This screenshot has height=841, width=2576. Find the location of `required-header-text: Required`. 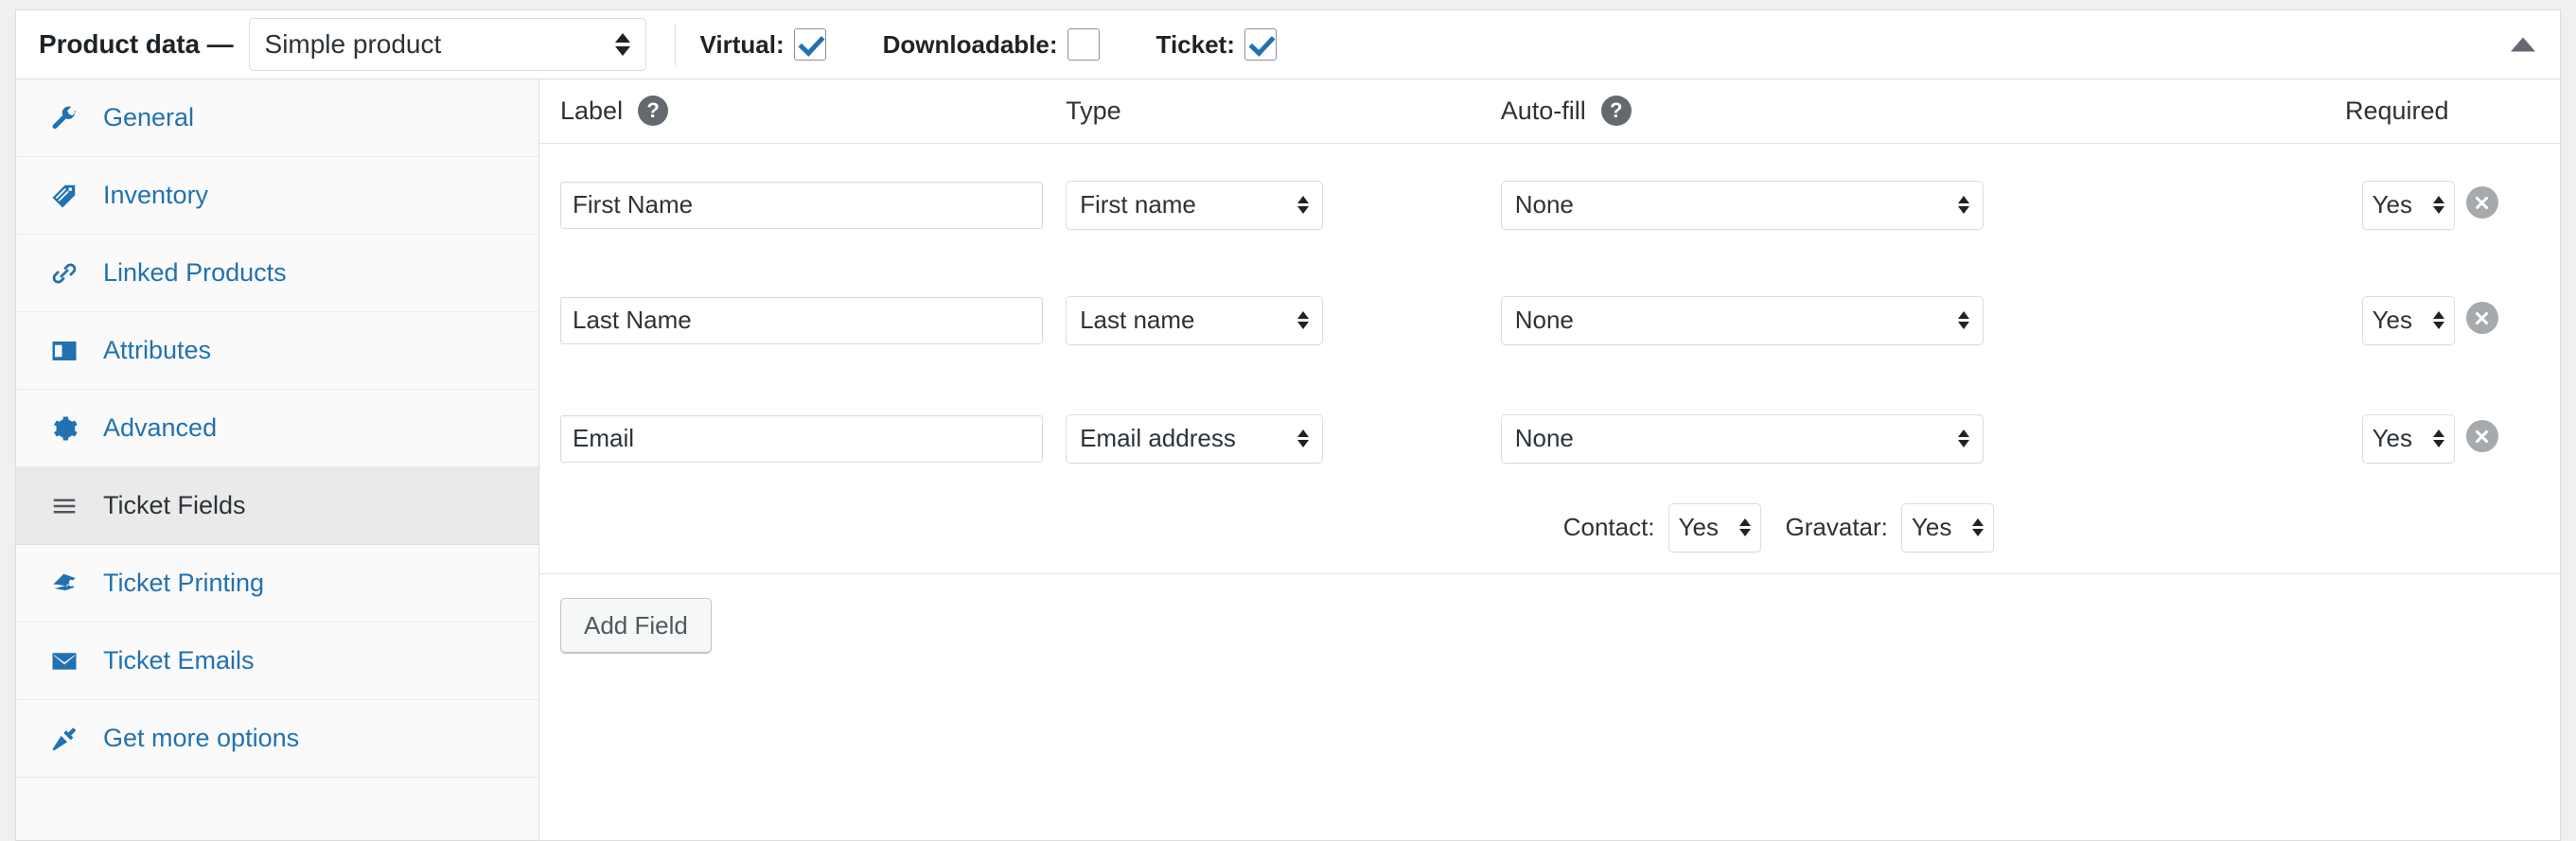

required-header-text: Required is located at coordinates (2396, 110).